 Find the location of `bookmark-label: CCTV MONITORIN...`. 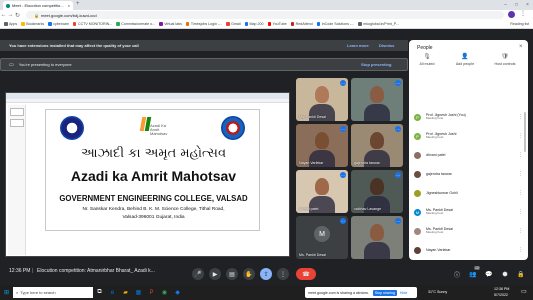

bookmark-label: CCTV MONITORIN... is located at coordinates (95, 24).